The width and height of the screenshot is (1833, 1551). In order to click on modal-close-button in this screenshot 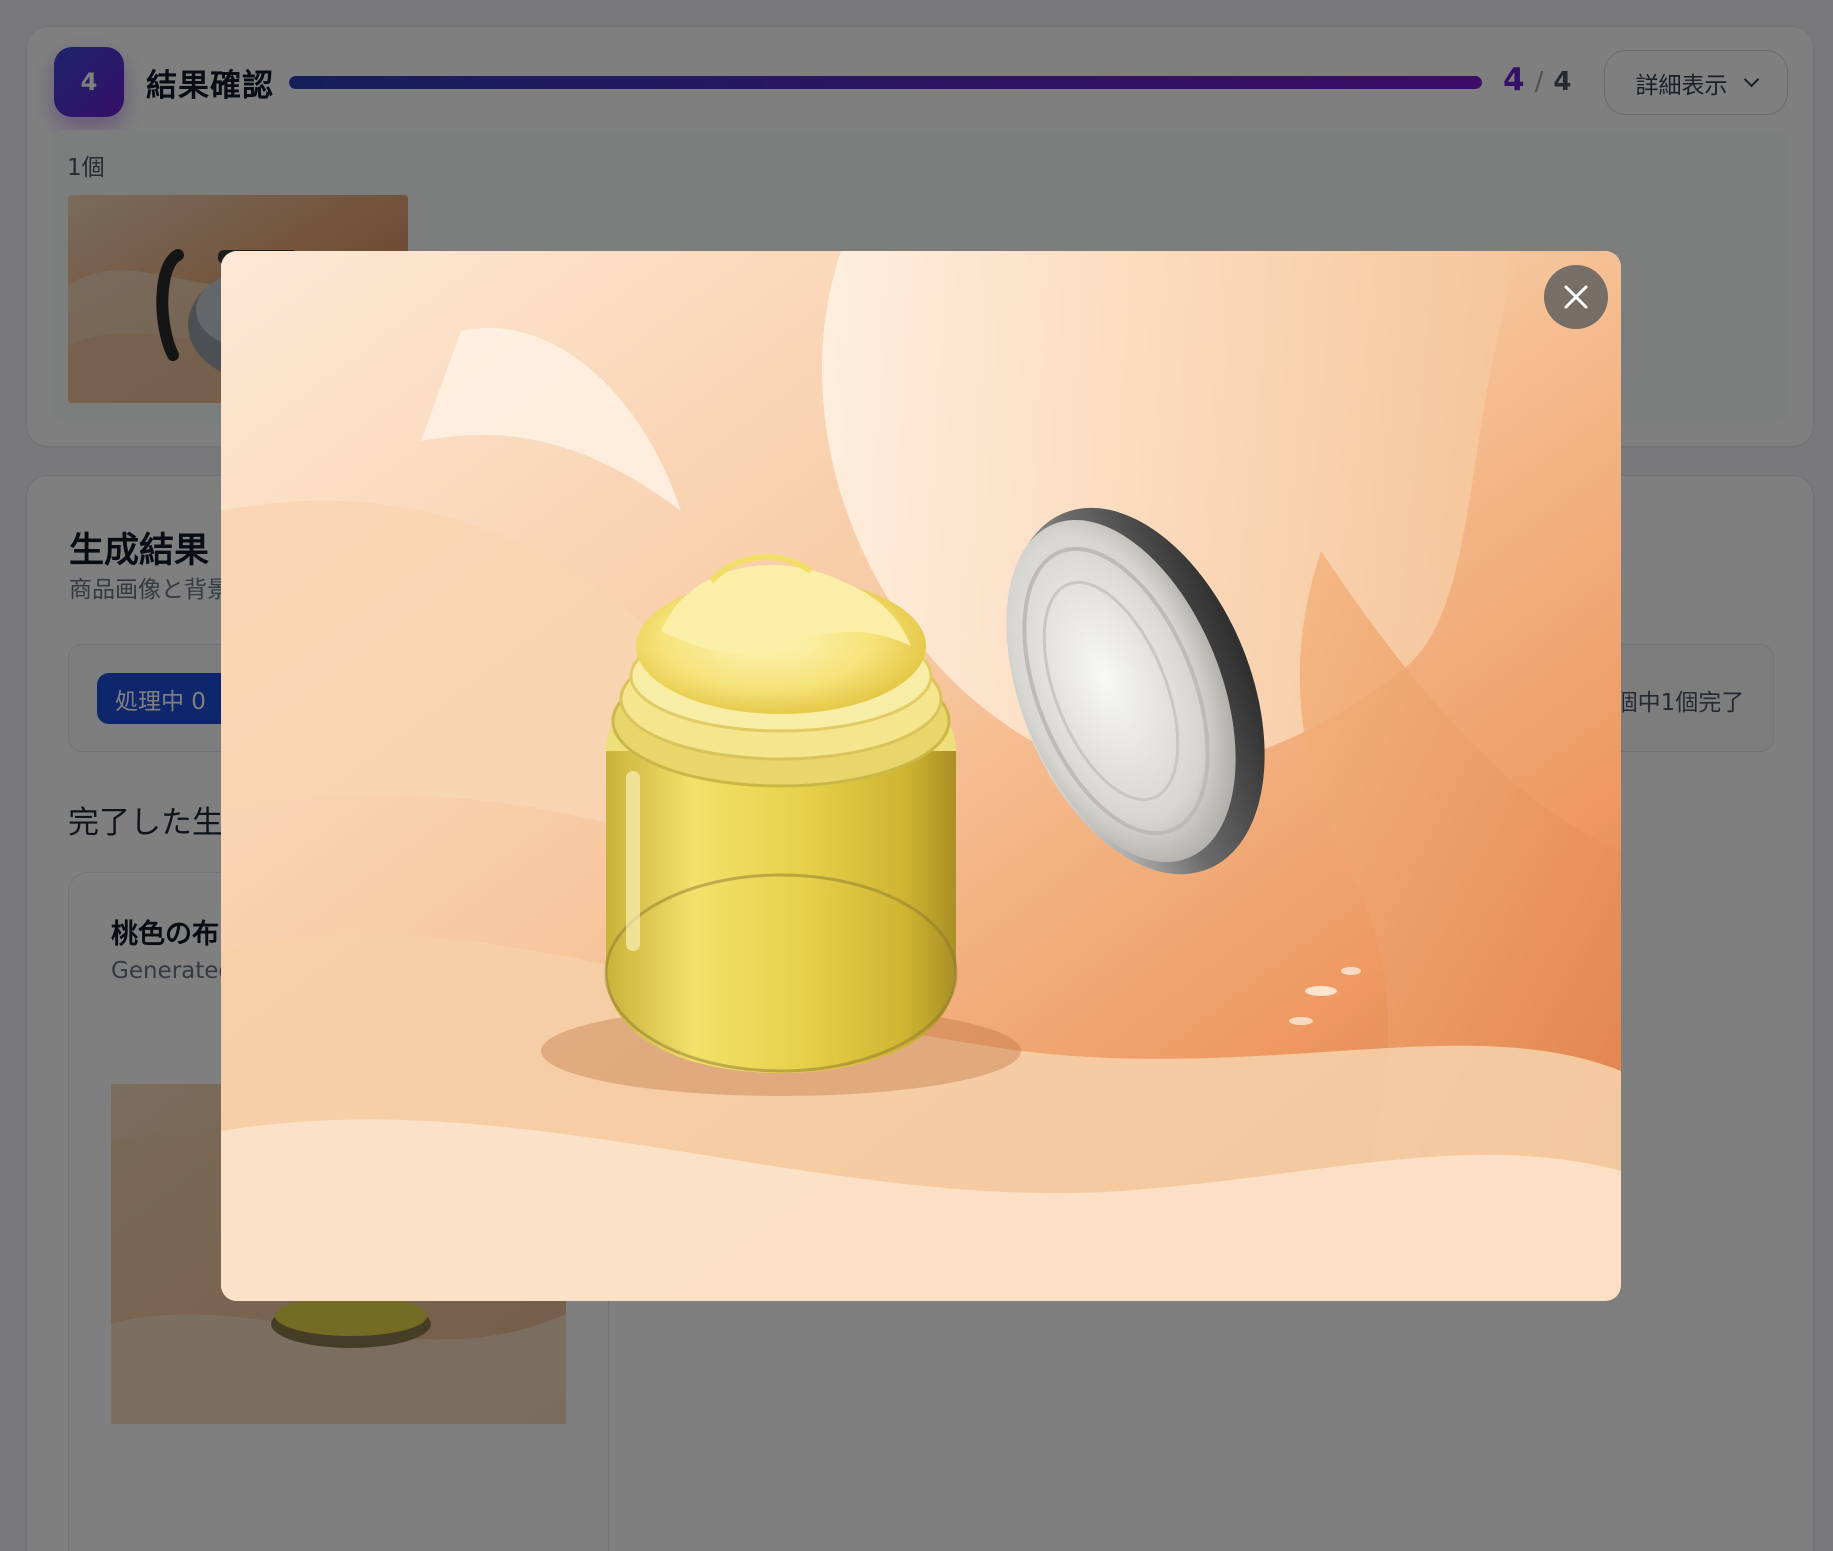, I will do `click(1576, 297)`.